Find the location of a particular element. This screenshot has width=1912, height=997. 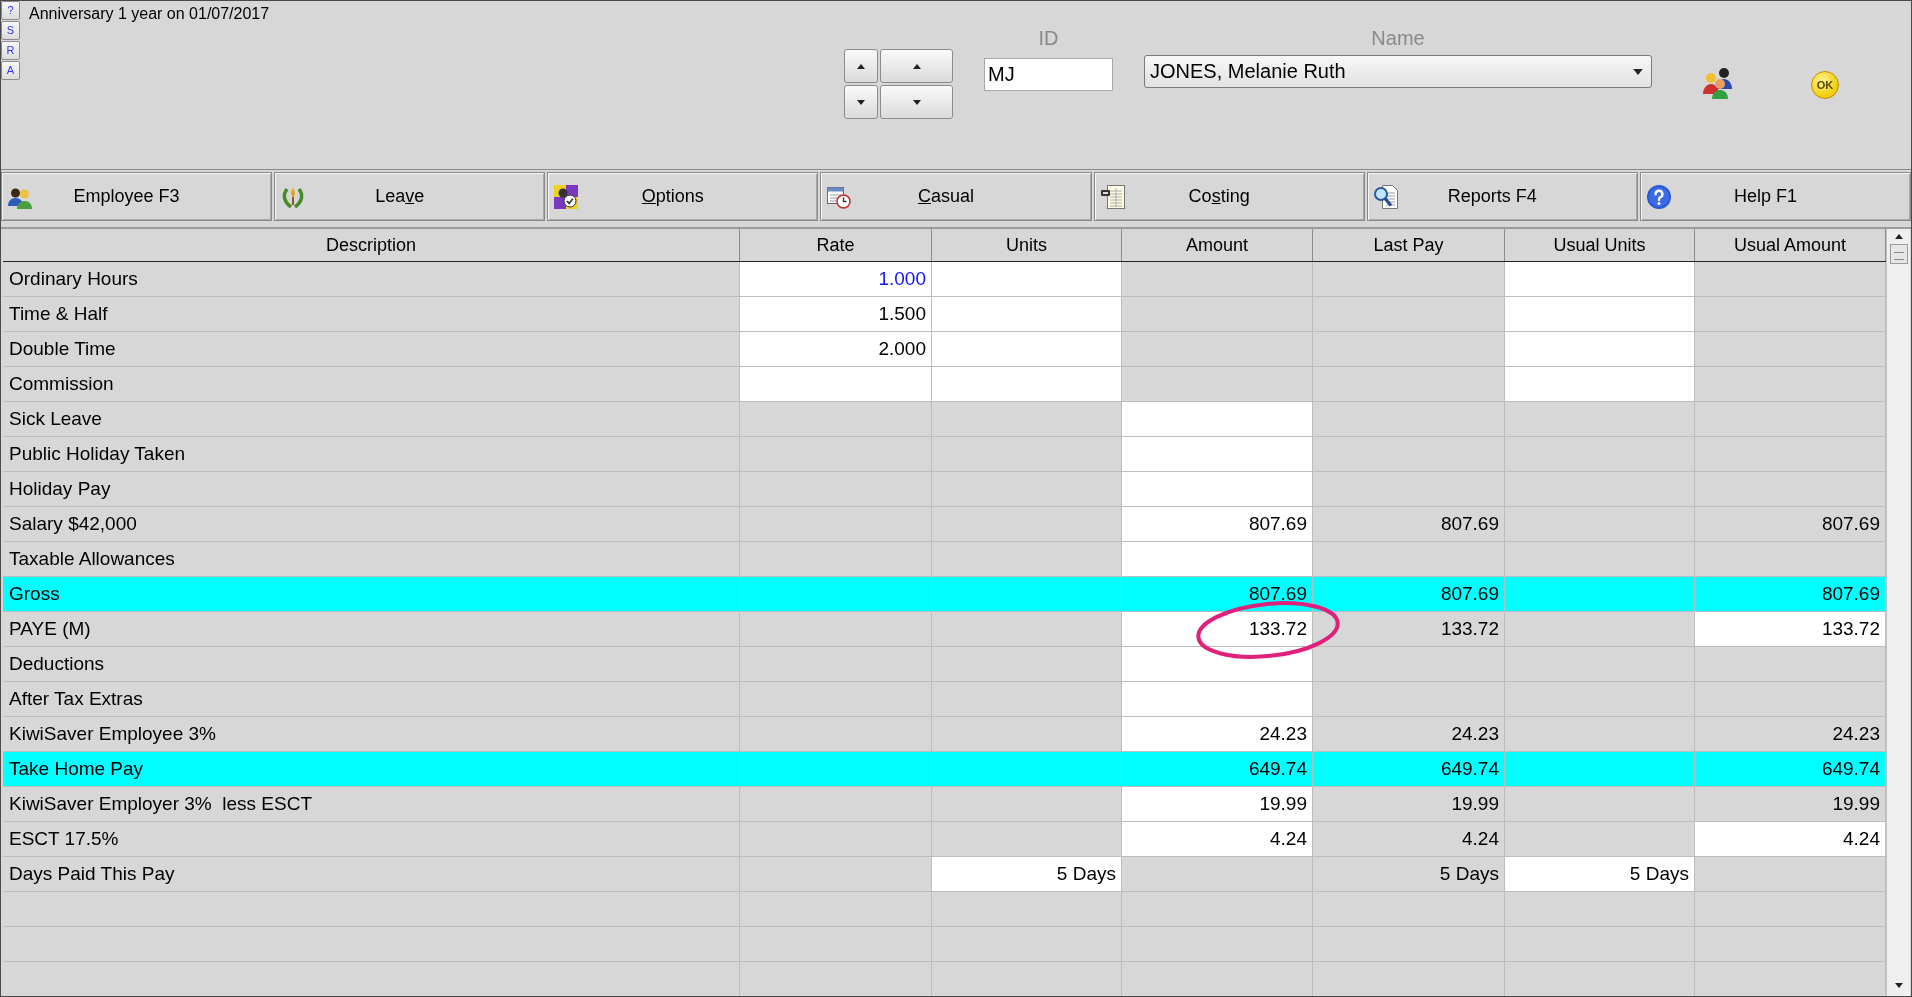

ledger-icon is located at coordinates (1112, 196).